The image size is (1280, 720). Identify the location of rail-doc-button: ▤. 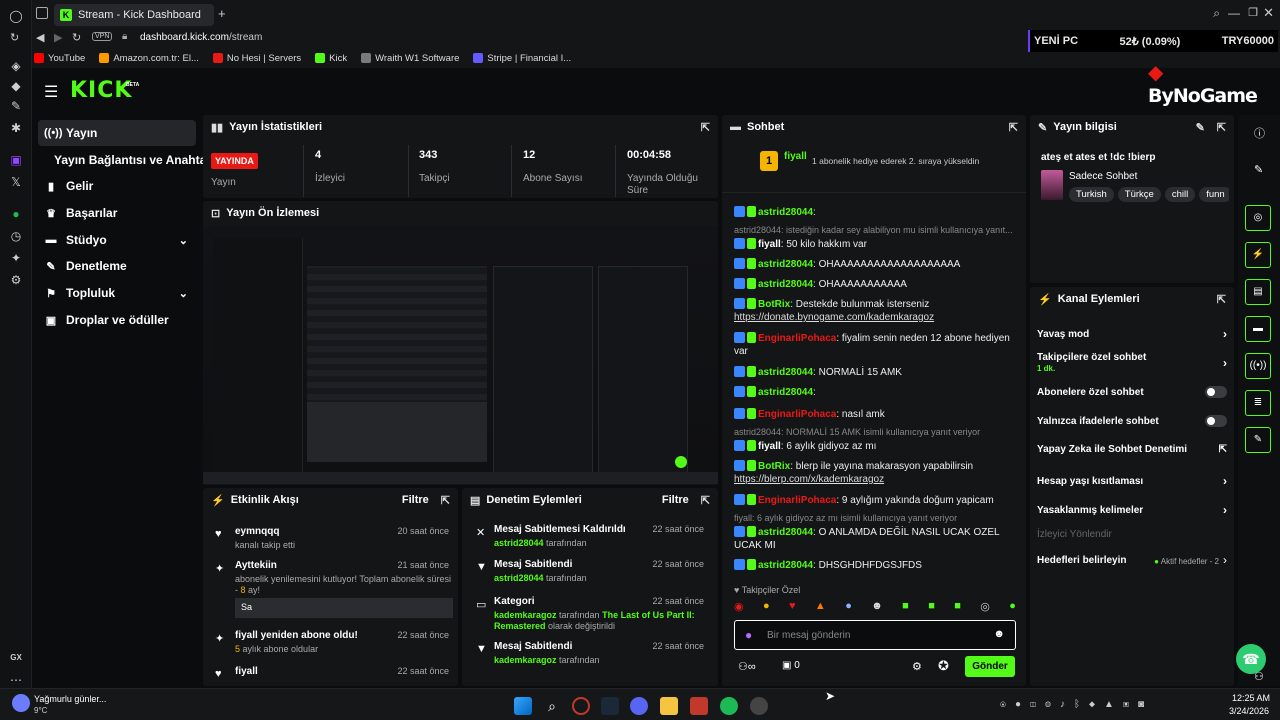
(1258, 292).